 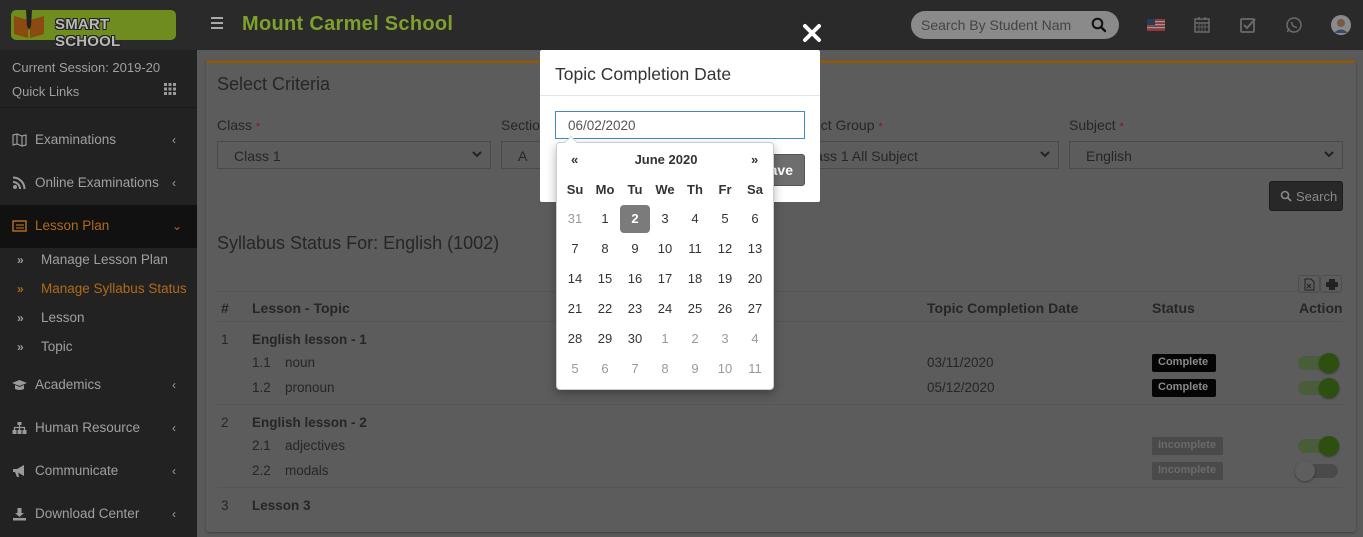 What do you see at coordinates (880, 127) in the screenshot?
I see `required-mark: *` at bounding box center [880, 127].